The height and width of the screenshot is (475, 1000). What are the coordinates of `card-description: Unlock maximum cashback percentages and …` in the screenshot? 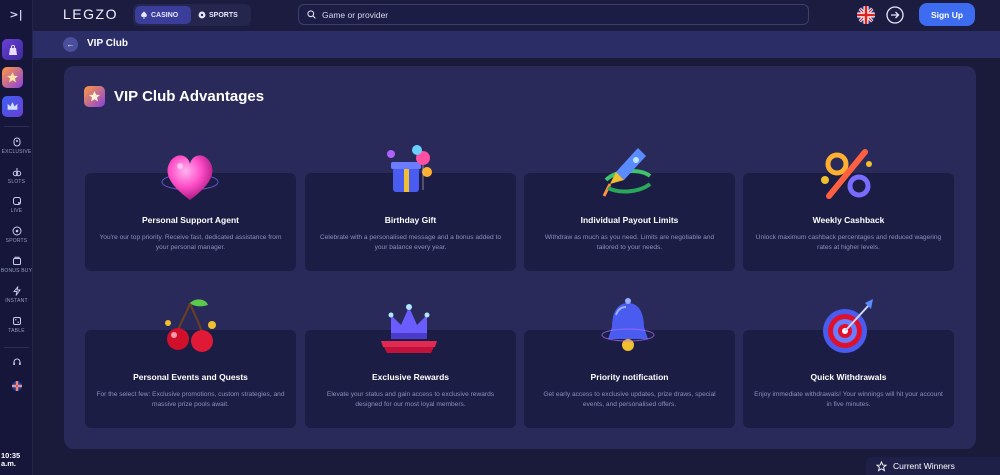 It's located at (848, 242).